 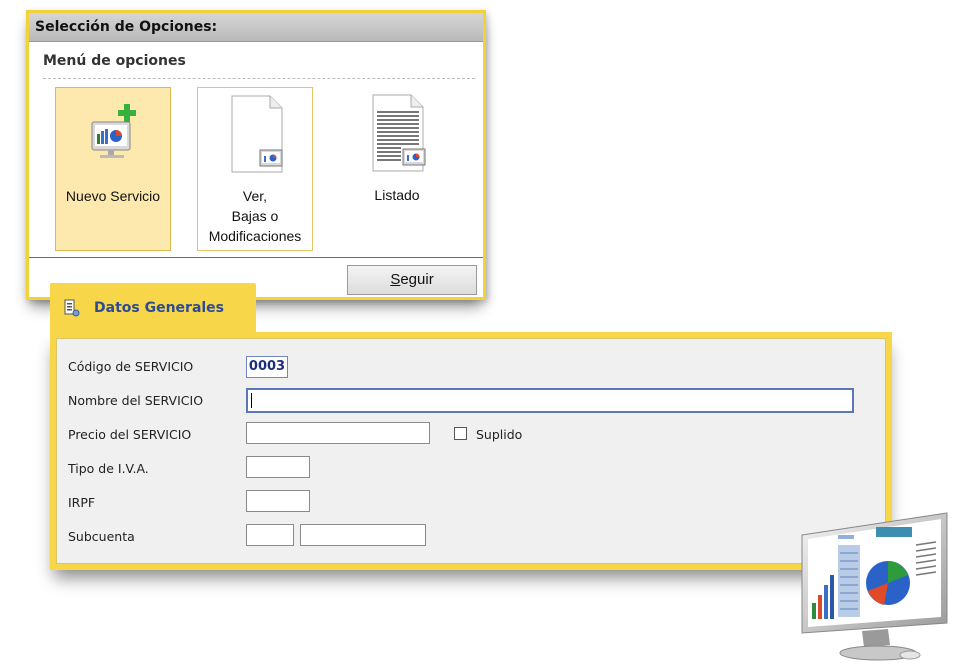 I want to click on tab-datos-generales: Datos Generales, so click(x=153, y=309).